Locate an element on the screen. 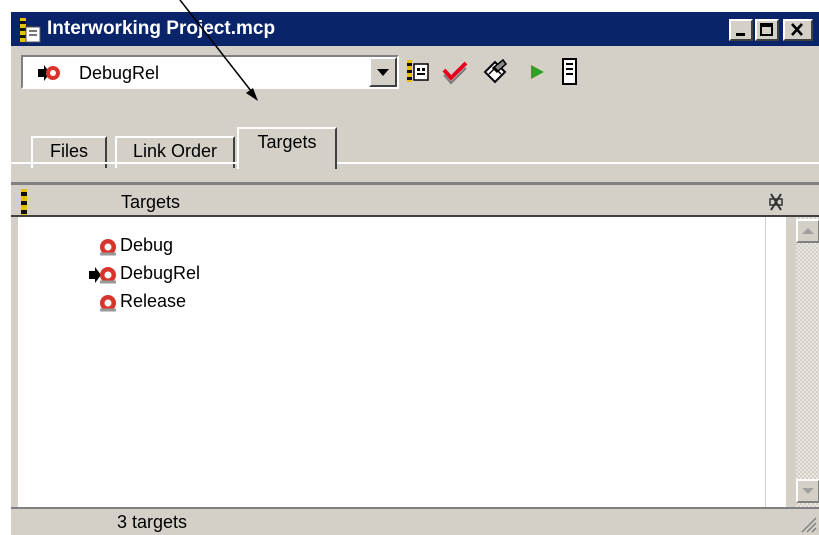 This screenshot has height=535, width=819. maximize-button is located at coordinates (767, 30).